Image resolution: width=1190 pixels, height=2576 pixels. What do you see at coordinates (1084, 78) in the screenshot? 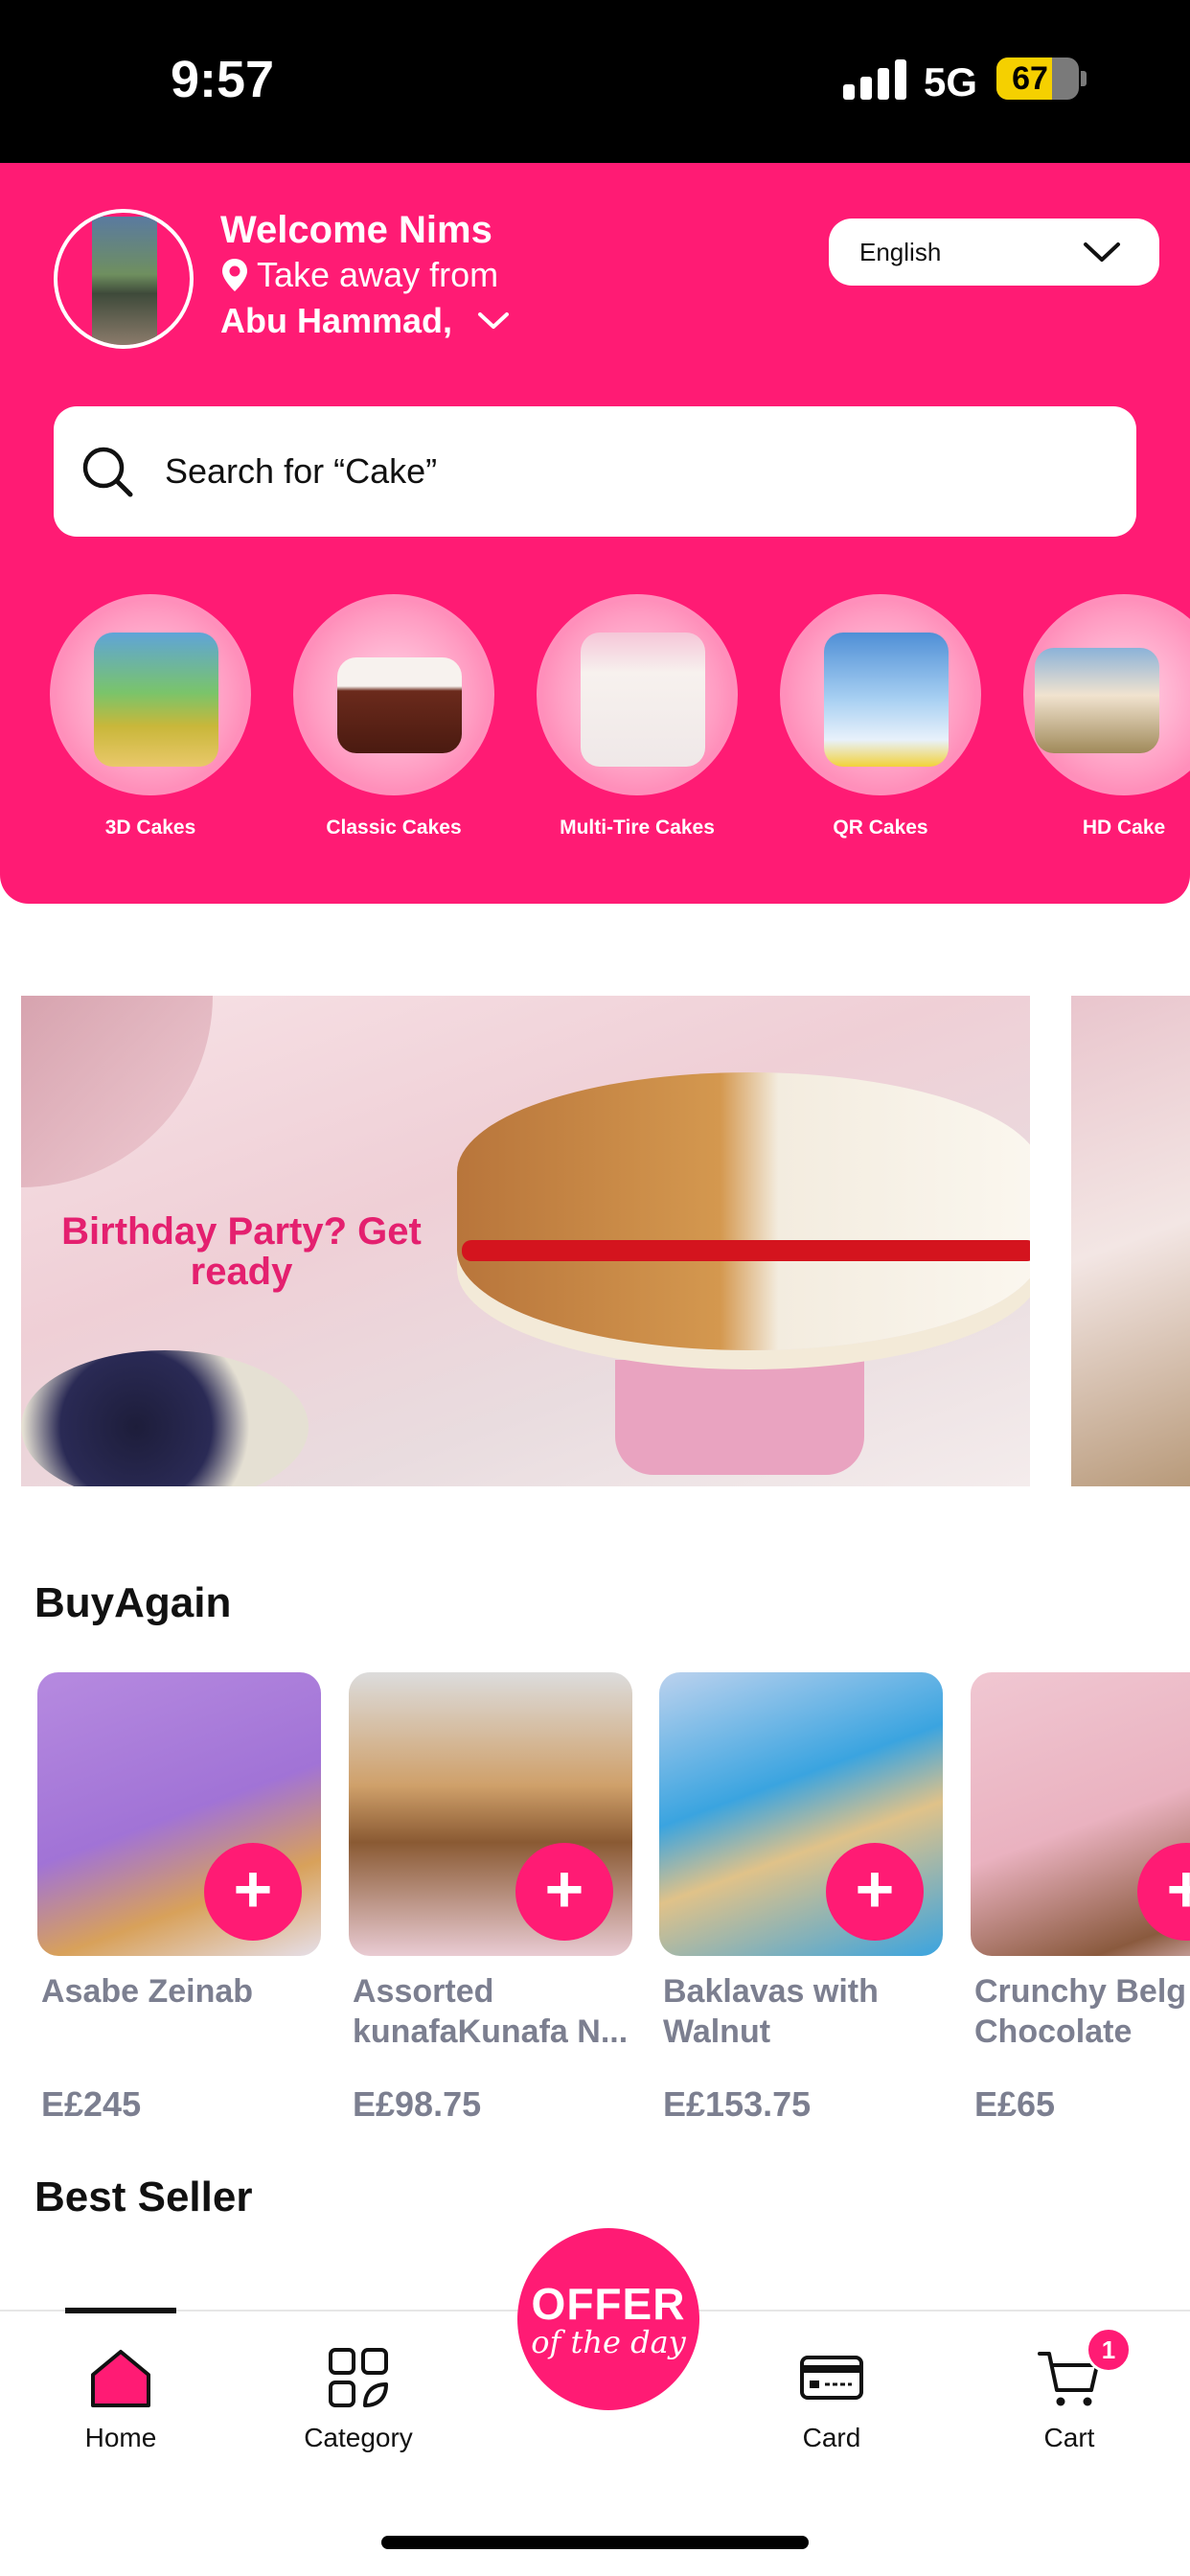
I see `battery-nub` at bounding box center [1084, 78].